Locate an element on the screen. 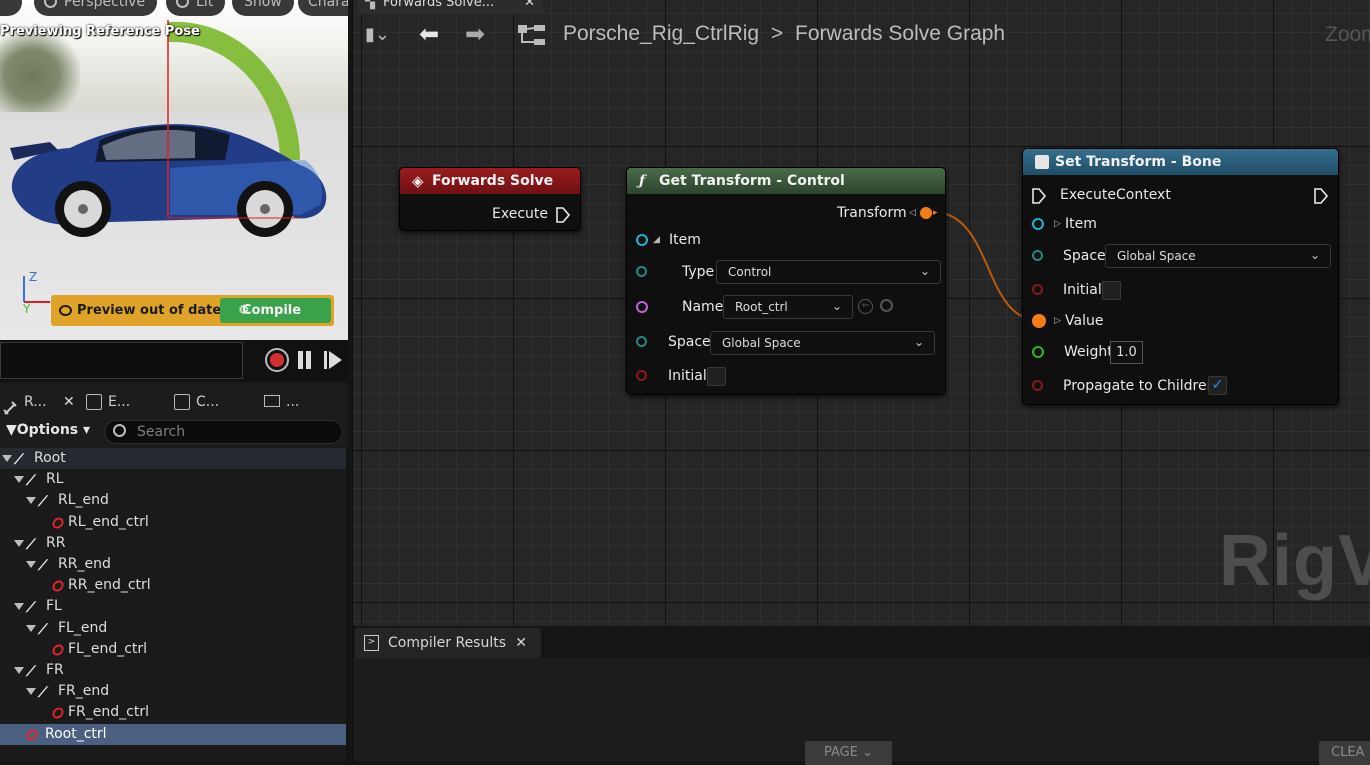 The image size is (1370, 765). curve-icon is located at coordinates (182, 402).